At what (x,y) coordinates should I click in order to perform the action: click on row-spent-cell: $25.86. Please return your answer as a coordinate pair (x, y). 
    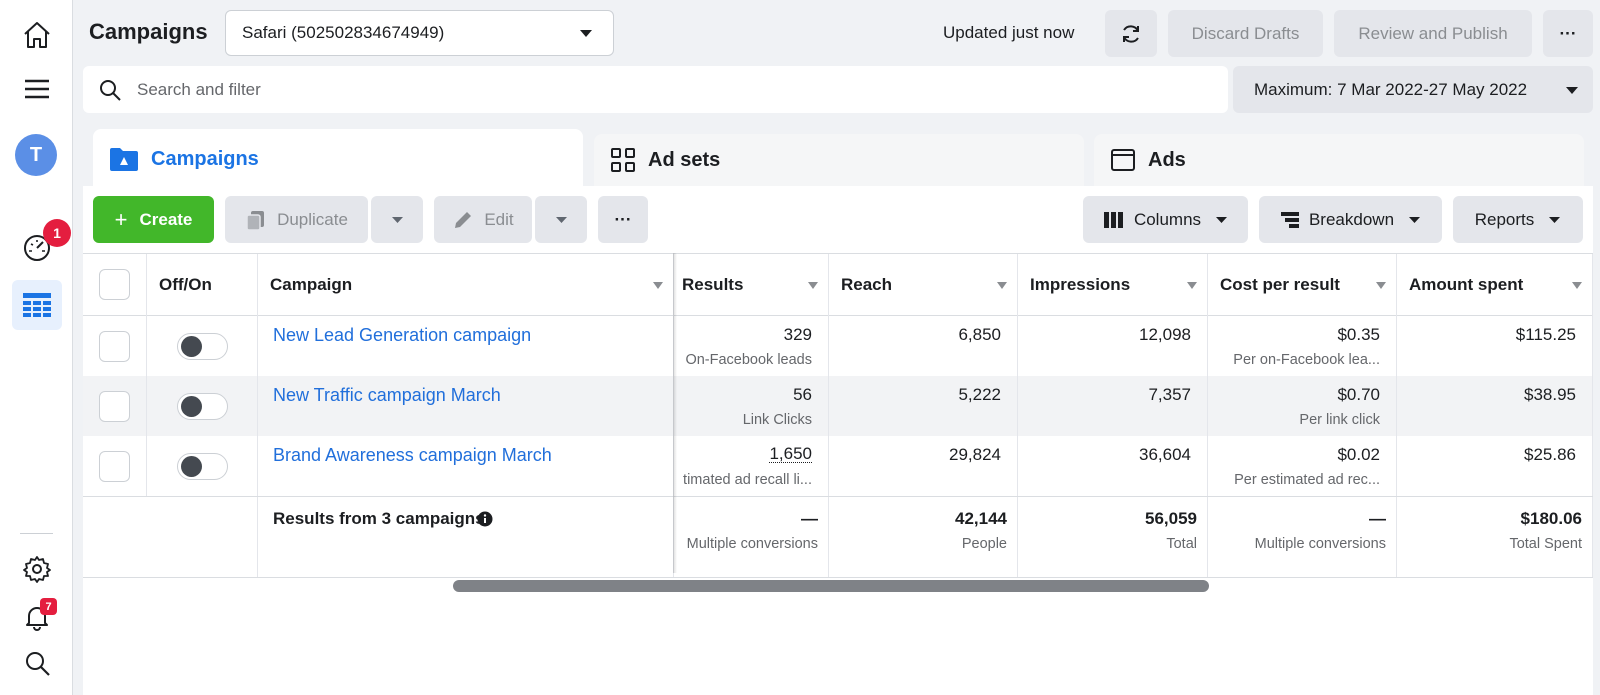
    Looking at the image, I should click on (1495, 466).